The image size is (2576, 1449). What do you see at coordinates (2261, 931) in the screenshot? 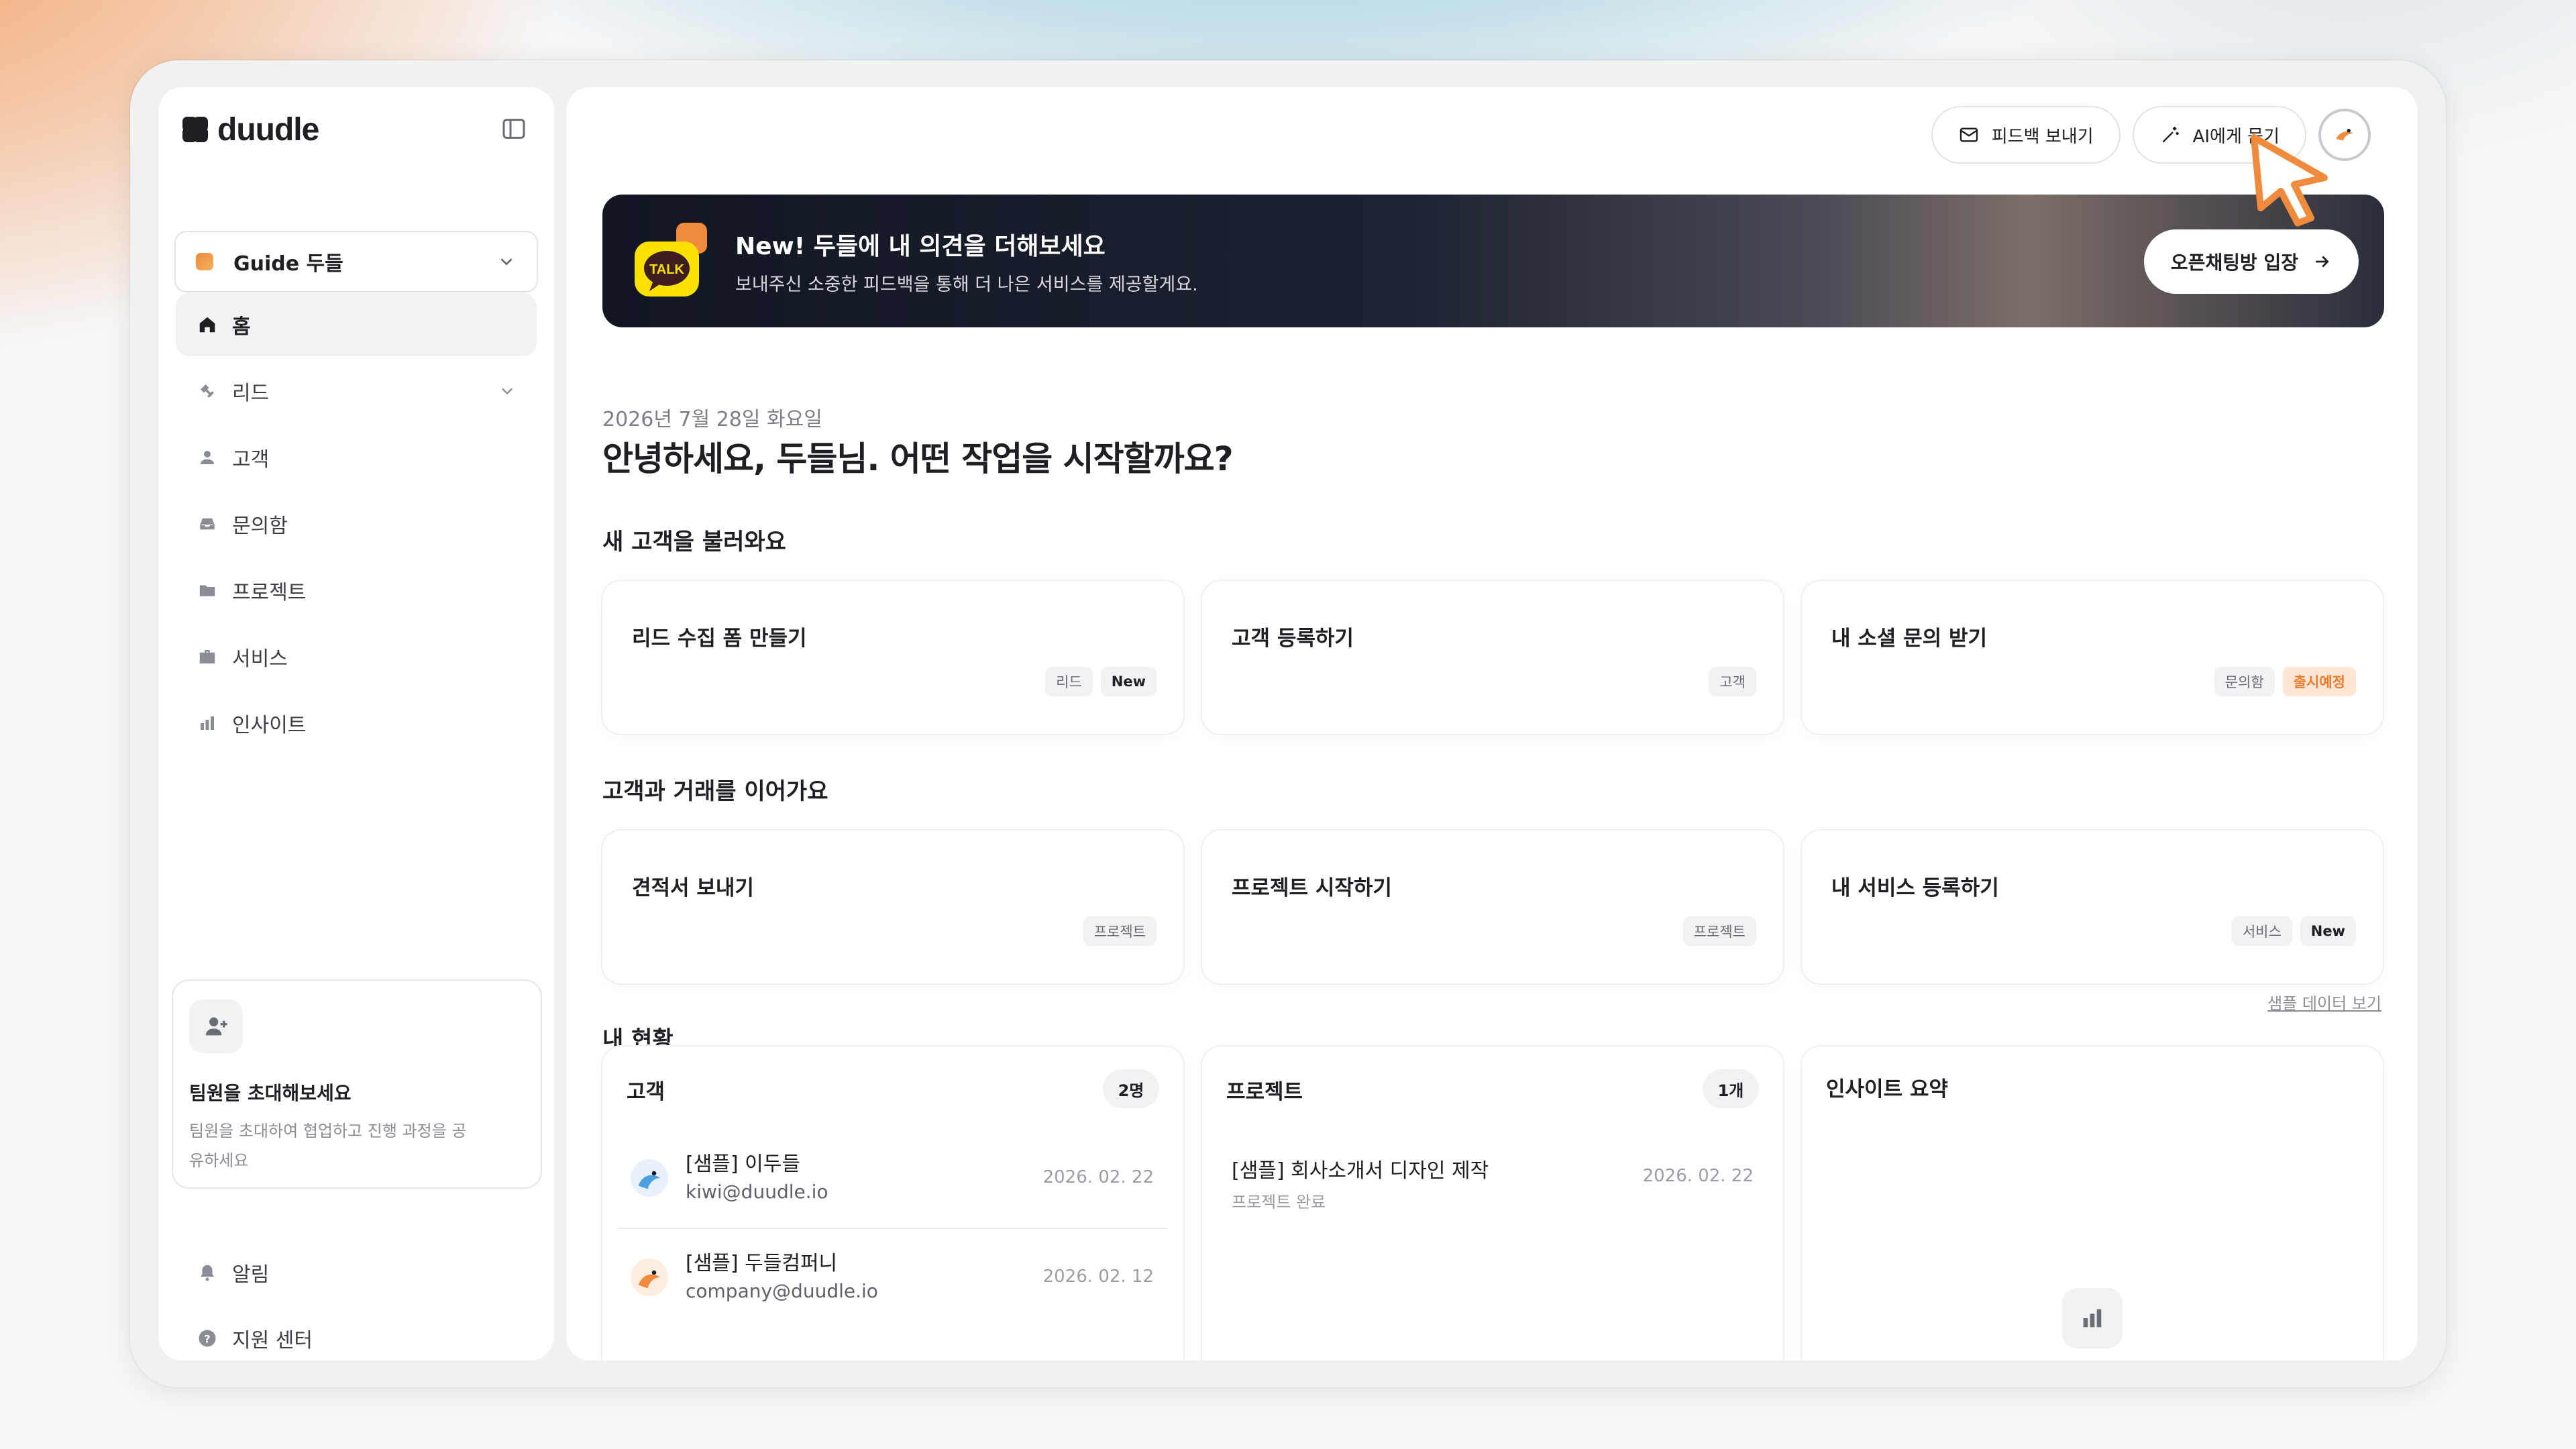
I see `tag: 서비스` at bounding box center [2261, 931].